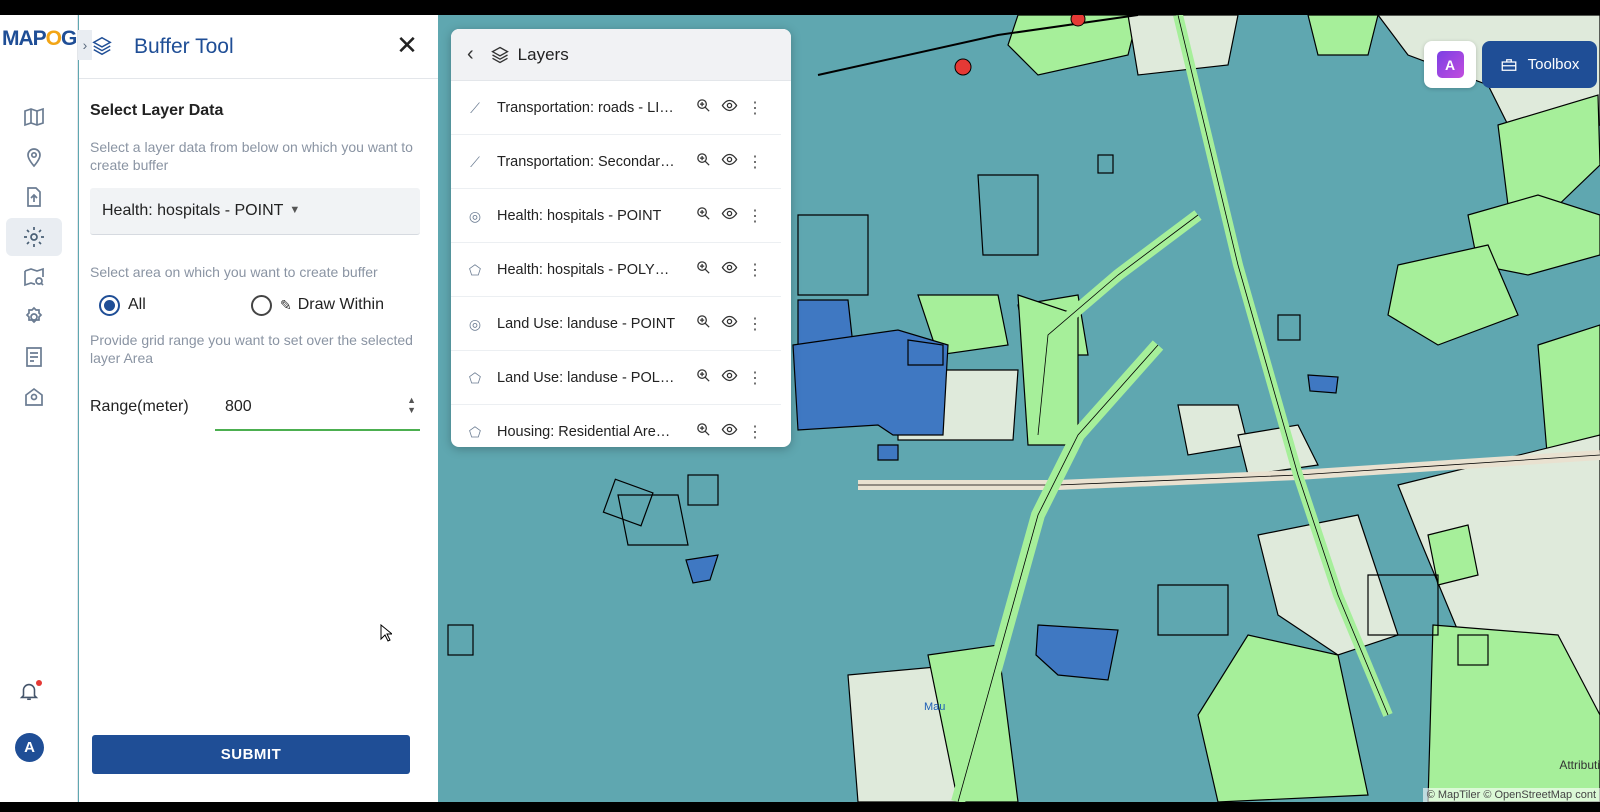 The width and height of the screenshot is (1600, 812). What do you see at coordinates (29, 747) in the screenshot?
I see `avatar: A` at bounding box center [29, 747].